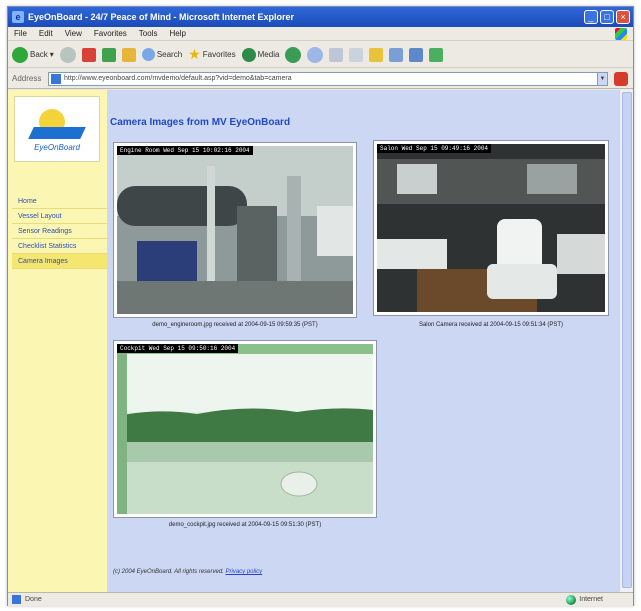 The width and height of the screenshot is (641, 611). Describe the element at coordinates (260, 54) in the screenshot. I see `media-button: Media` at that location.